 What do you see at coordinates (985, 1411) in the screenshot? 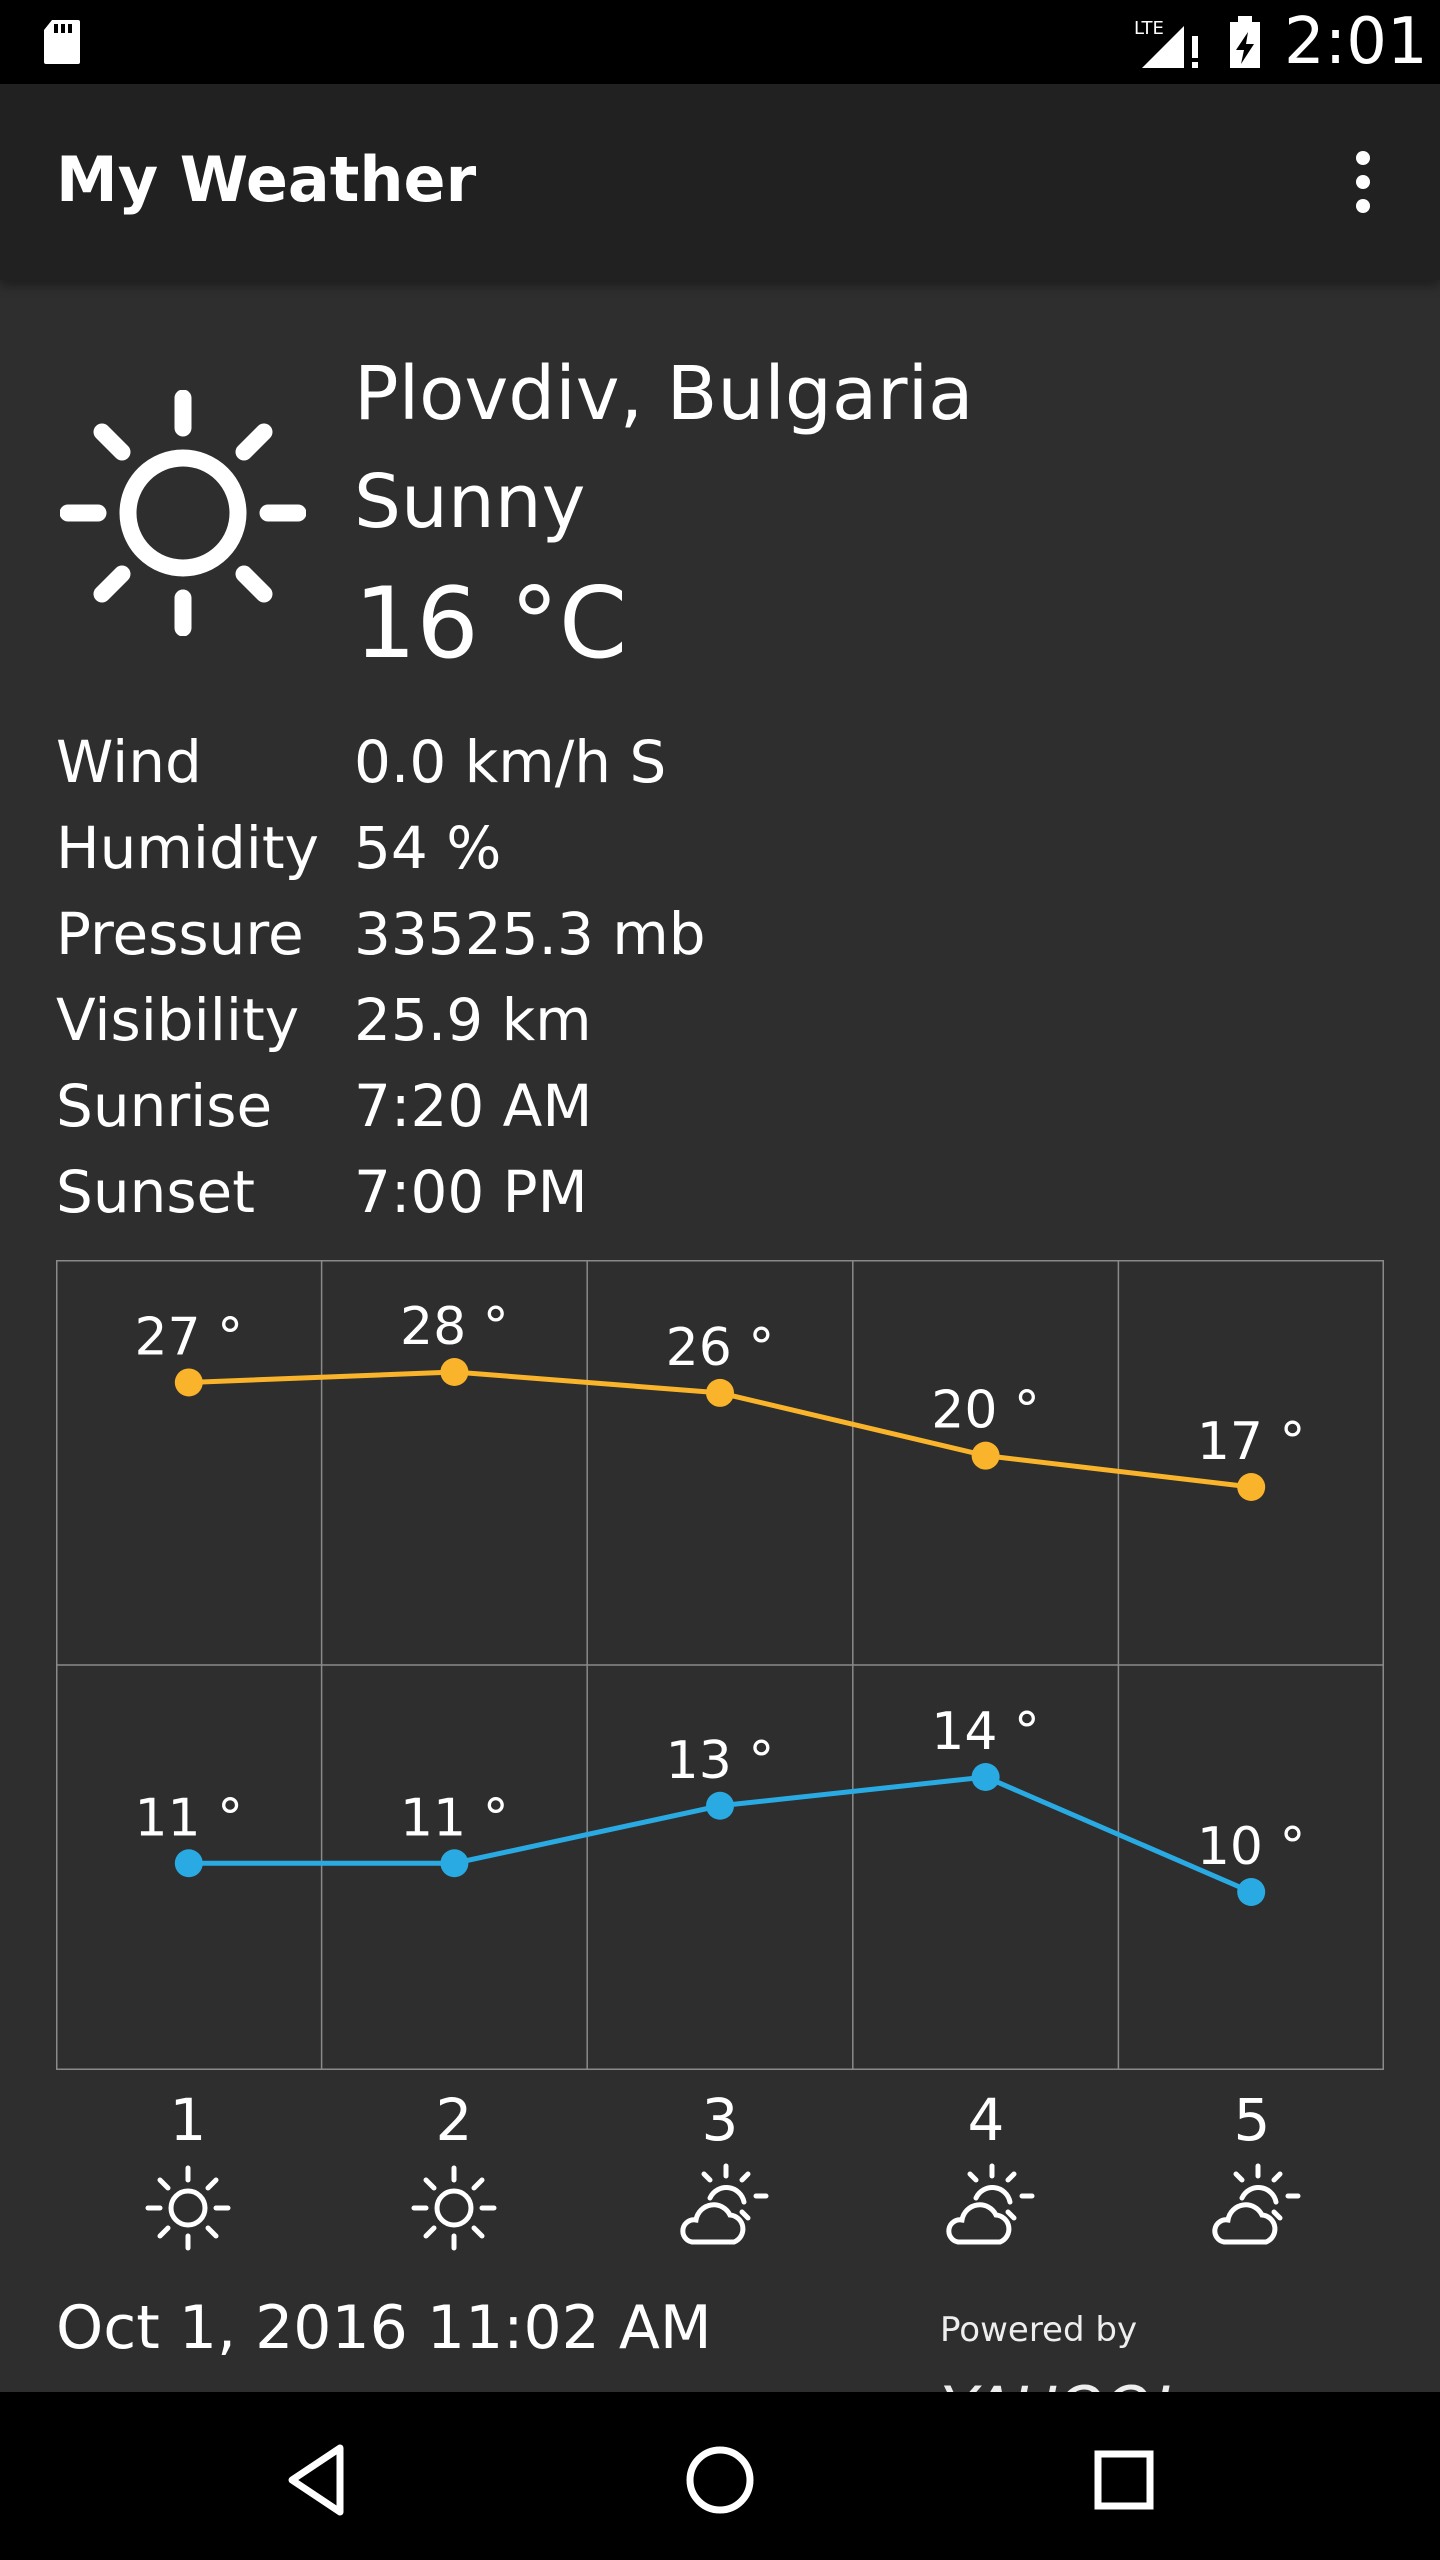
I see `data-label: 20 °` at bounding box center [985, 1411].